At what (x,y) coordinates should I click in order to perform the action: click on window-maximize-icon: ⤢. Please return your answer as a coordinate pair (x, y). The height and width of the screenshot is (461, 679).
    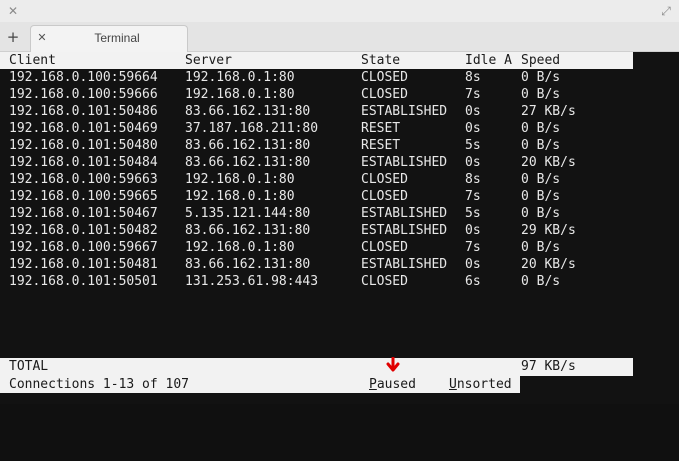
    Looking at the image, I should click on (666, 11).